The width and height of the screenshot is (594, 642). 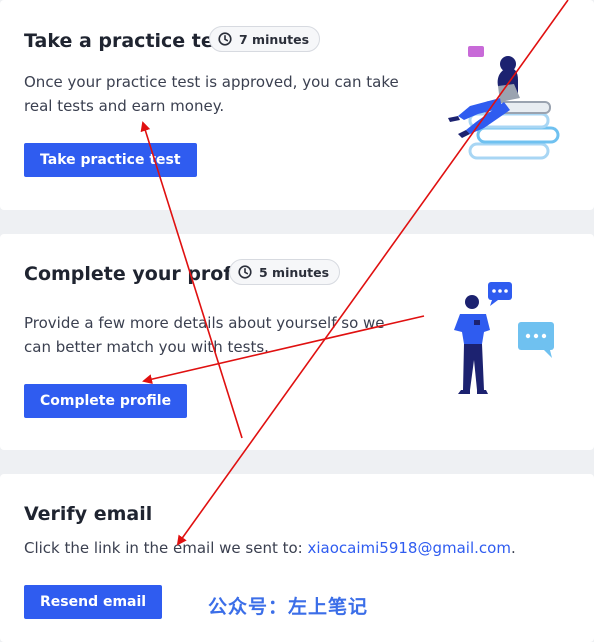 What do you see at coordinates (409, 548) in the screenshot?
I see `email-address-link: xiaocaimi5918@gmail.com` at bounding box center [409, 548].